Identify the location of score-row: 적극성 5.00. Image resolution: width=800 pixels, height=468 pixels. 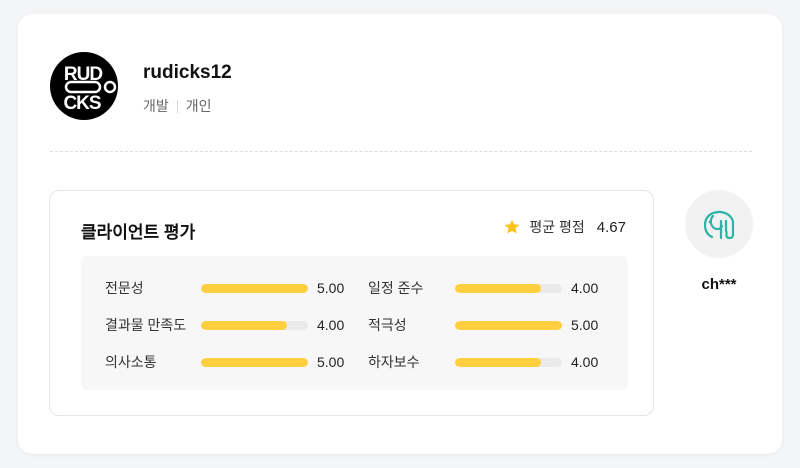
(483, 325).